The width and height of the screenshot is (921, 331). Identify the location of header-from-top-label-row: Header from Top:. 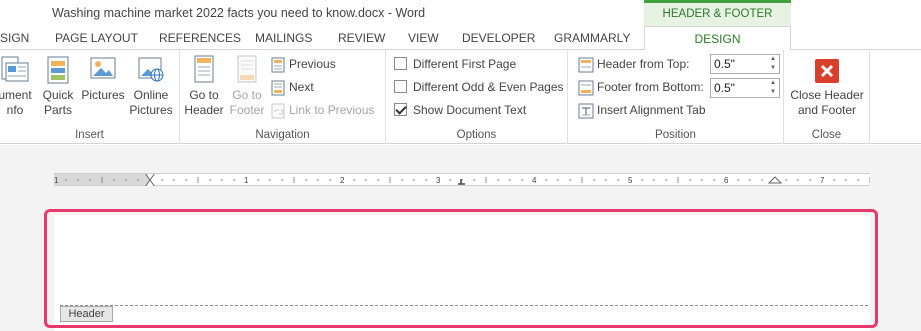
(634, 64).